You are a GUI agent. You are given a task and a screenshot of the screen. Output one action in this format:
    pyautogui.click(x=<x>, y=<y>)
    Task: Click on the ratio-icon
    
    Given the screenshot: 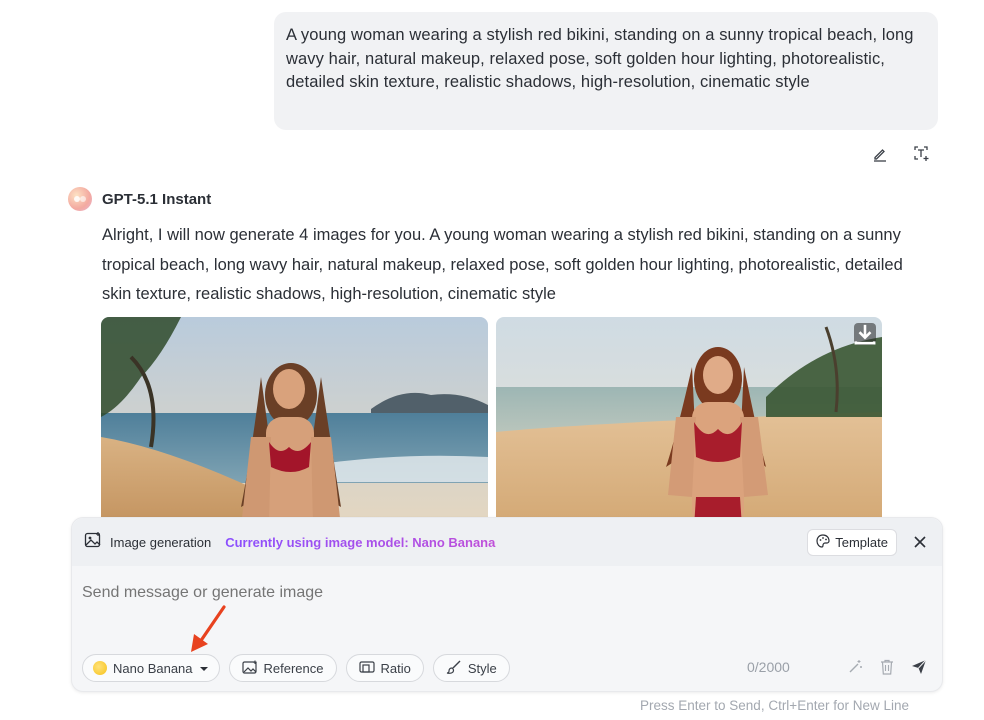 What is the action you would take?
    pyautogui.click(x=366, y=668)
    